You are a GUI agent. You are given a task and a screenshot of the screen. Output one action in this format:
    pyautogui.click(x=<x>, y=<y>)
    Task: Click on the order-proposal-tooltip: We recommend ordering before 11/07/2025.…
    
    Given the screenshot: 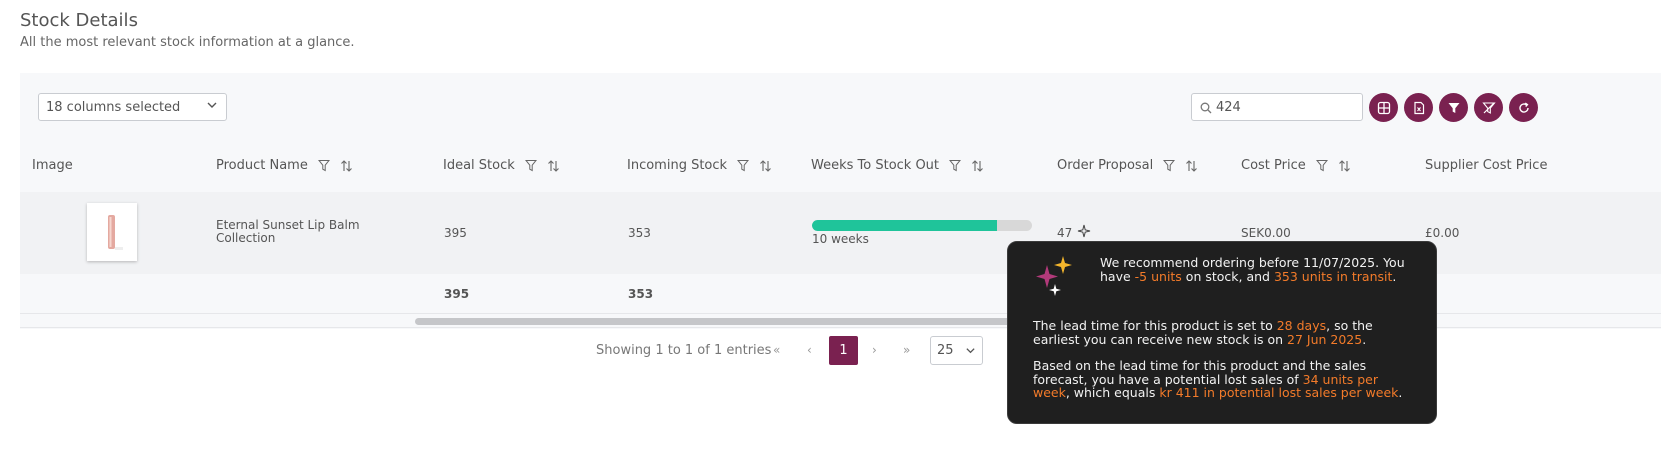 What is the action you would take?
    pyautogui.click(x=1222, y=332)
    